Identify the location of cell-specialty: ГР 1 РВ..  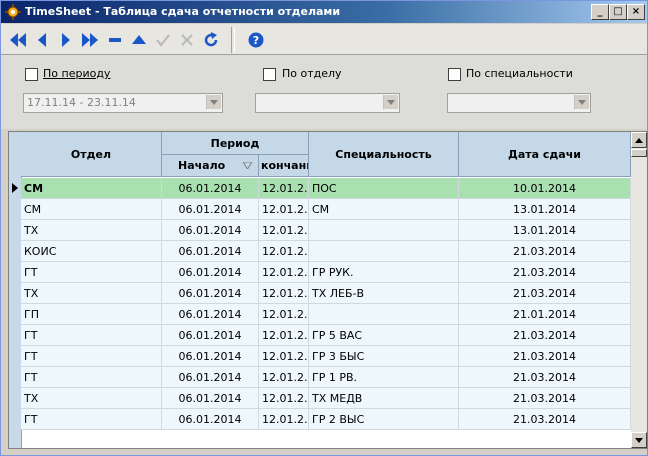
(384, 377).